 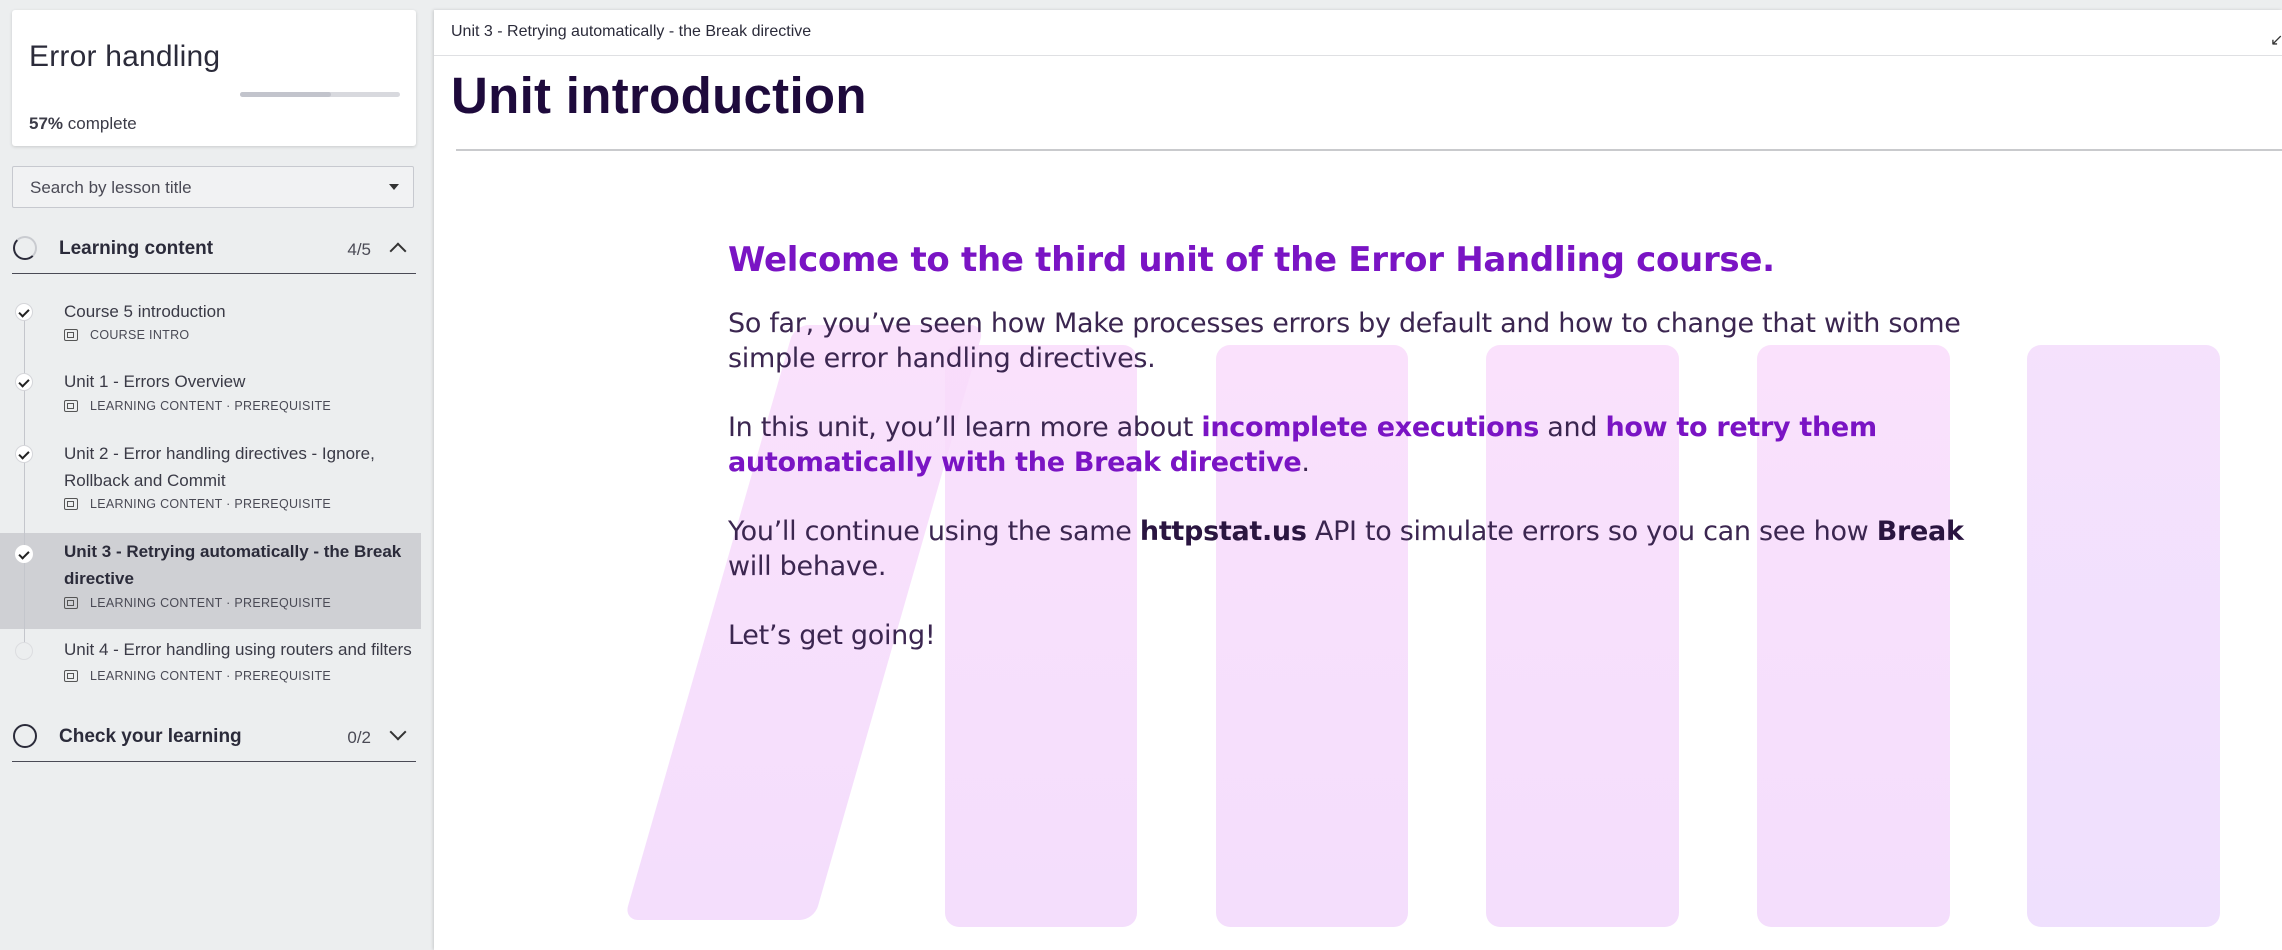 I want to click on section-learning-content: Learning content 4/5, so click(x=214, y=249).